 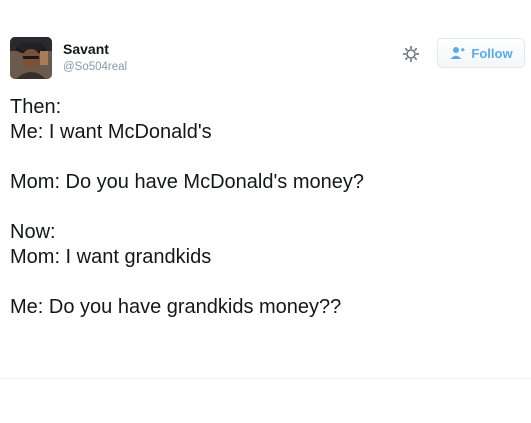 I want to click on avatar-image, so click(x=31, y=58).